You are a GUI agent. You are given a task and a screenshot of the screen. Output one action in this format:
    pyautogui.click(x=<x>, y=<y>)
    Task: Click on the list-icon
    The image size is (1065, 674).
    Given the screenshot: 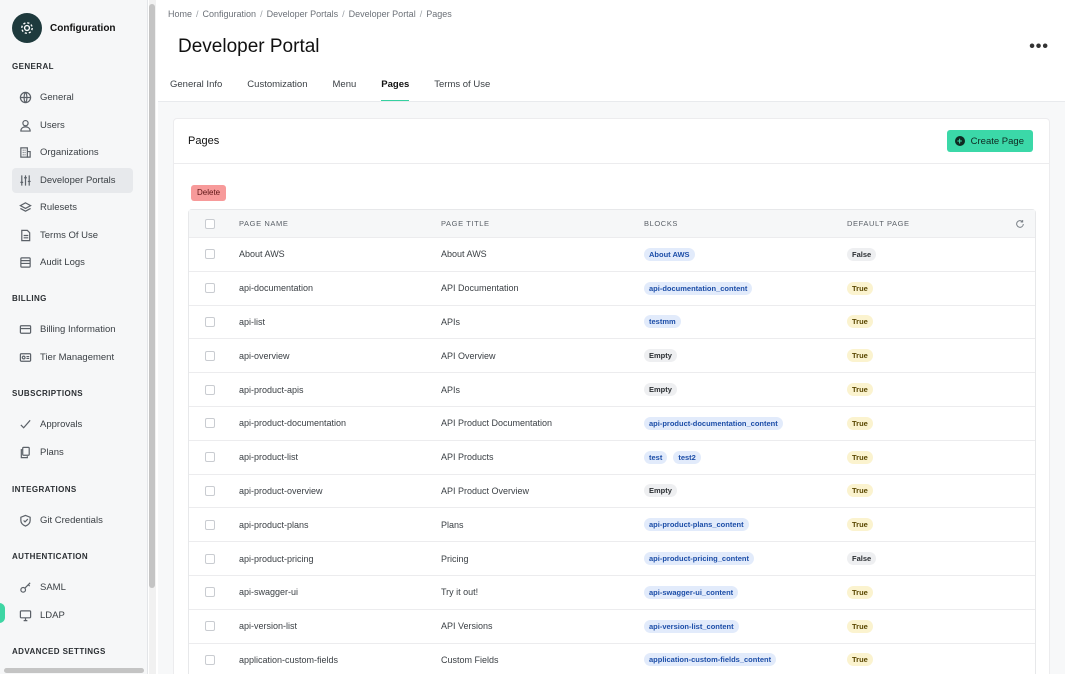 What is the action you would take?
    pyautogui.click(x=25, y=263)
    